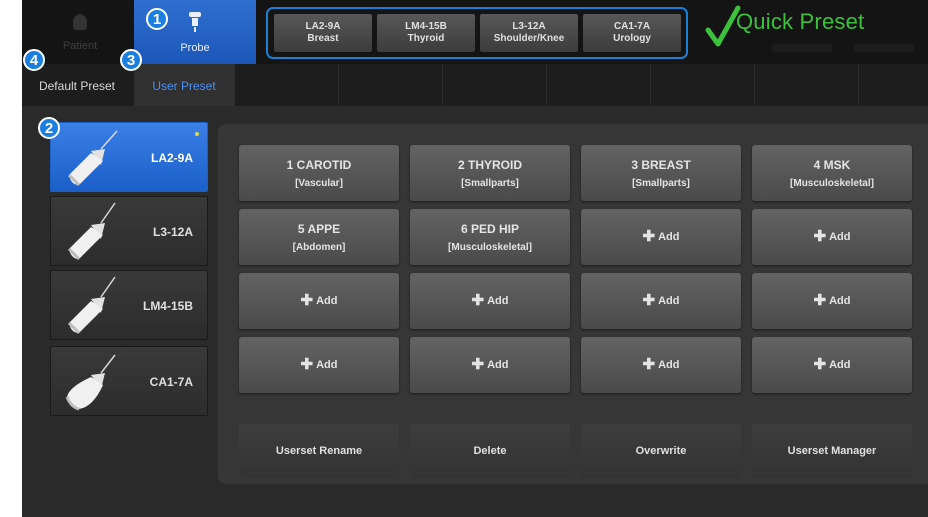  Describe the element at coordinates (490, 173) in the screenshot. I see `preset-button-thyroid: 2 THYROID [Smallparts]` at that location.